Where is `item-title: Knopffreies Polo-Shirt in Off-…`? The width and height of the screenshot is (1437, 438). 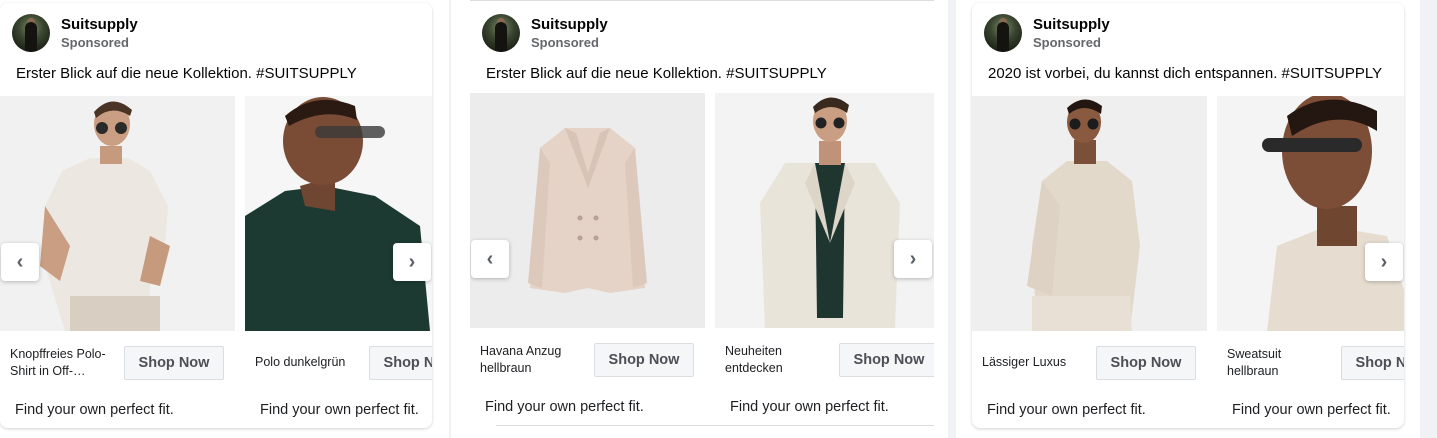
item-title: Knopffreies Polo-Shirt in Off-… is located at coordinates (64, 363).